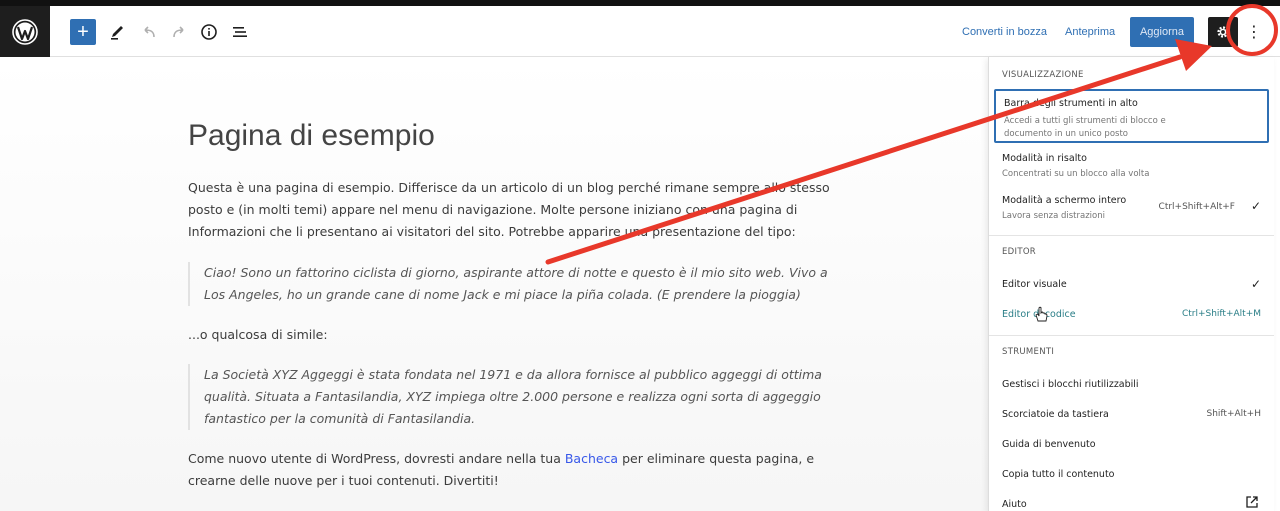 This screenshot has width=1280, height=511. I want to click on menu-item-reusable-blocks: Gestisci i blocchi riutilizzabili, so click(1131, 387).